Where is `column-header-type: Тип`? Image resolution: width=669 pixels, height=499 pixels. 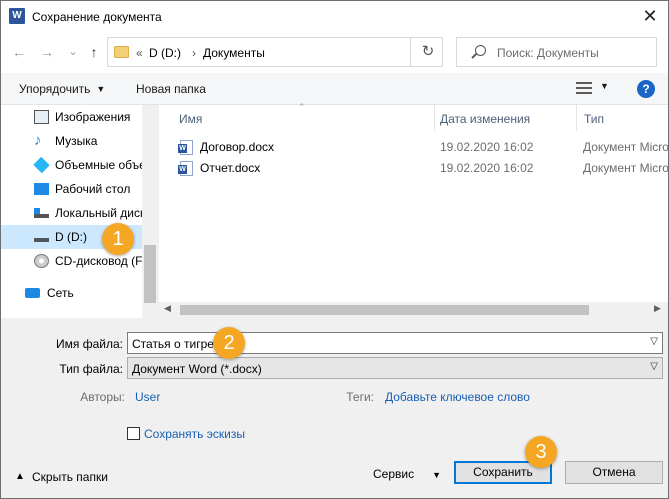
column-header-type: Тип is located at coordinates (594, 119).